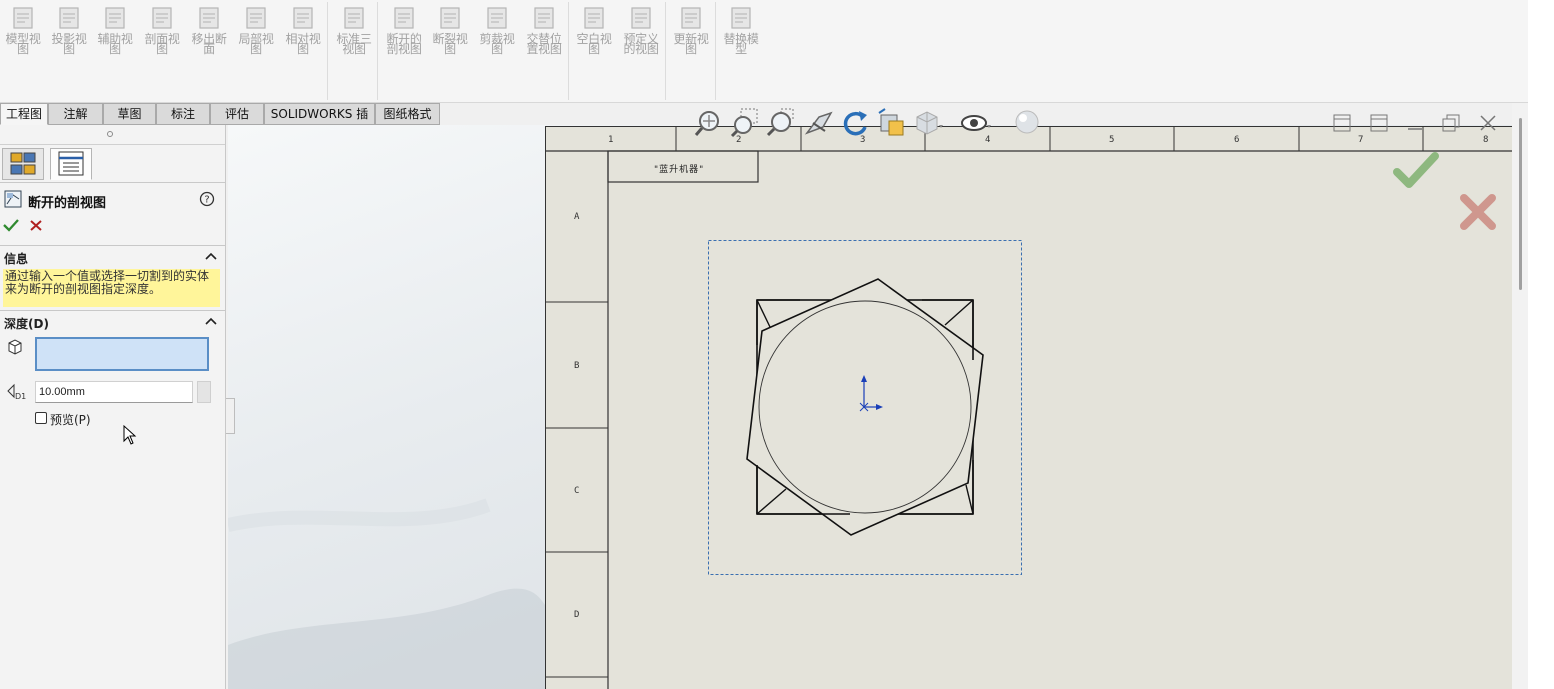  What do you see at coordinates (67, 203) in the screenshot?
I see `property-title-text: 断开的剖视图` at bounding box center [67, 203].